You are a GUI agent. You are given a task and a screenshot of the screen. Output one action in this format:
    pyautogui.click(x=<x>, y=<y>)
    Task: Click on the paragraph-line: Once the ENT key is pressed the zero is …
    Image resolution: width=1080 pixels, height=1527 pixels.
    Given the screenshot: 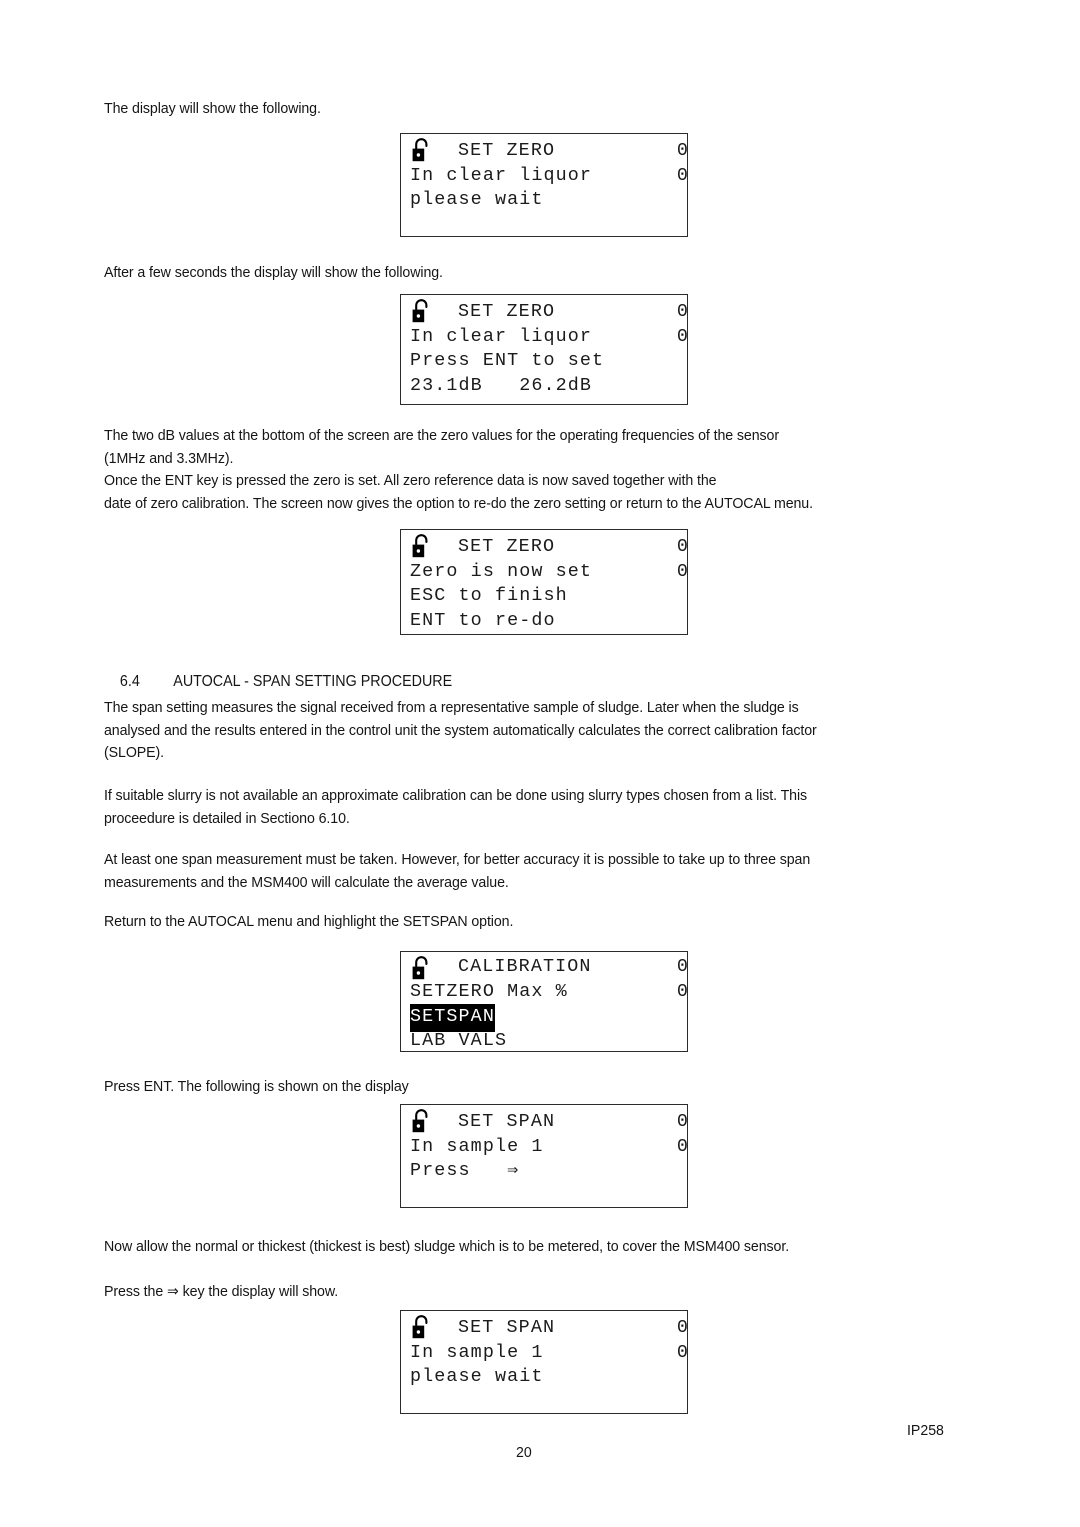 What is the action you would take?
    pyautogui.click(x=410, y=481)
    